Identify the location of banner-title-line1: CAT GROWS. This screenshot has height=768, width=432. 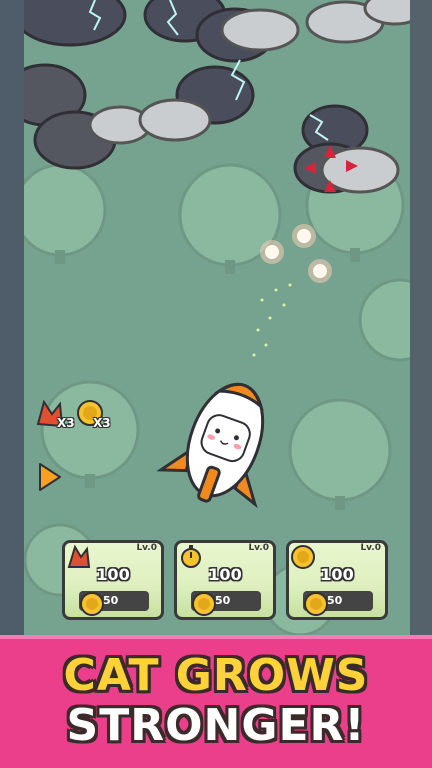
(216, 675).